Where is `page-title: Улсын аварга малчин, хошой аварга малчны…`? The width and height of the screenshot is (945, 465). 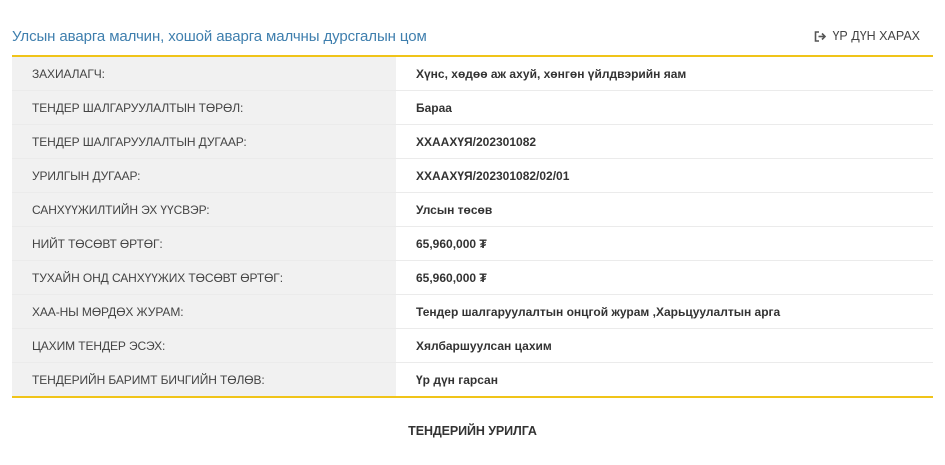 page-title: Улсын аварга малчин, хошой аварга малчны… is located at coordinates (219, 36).